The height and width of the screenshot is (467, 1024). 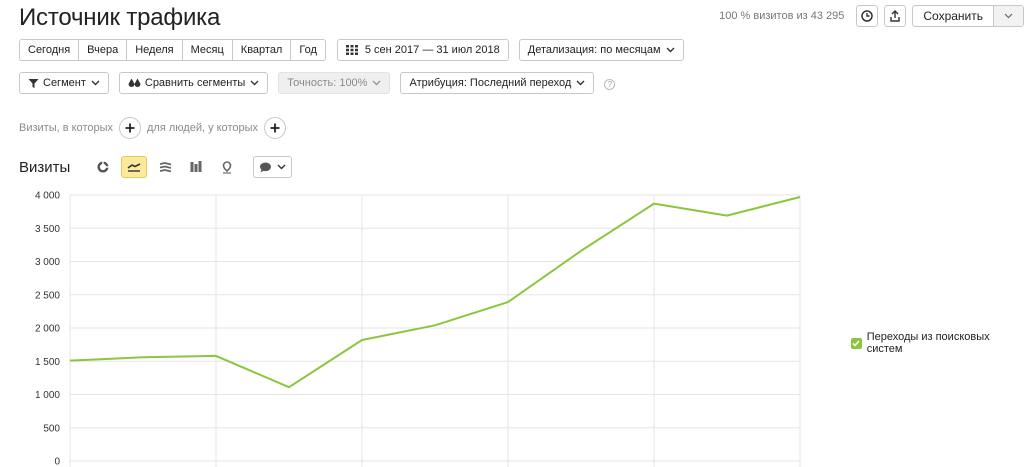 I want to click on y-tick-label: 3 500, so click(x=47, y=229).